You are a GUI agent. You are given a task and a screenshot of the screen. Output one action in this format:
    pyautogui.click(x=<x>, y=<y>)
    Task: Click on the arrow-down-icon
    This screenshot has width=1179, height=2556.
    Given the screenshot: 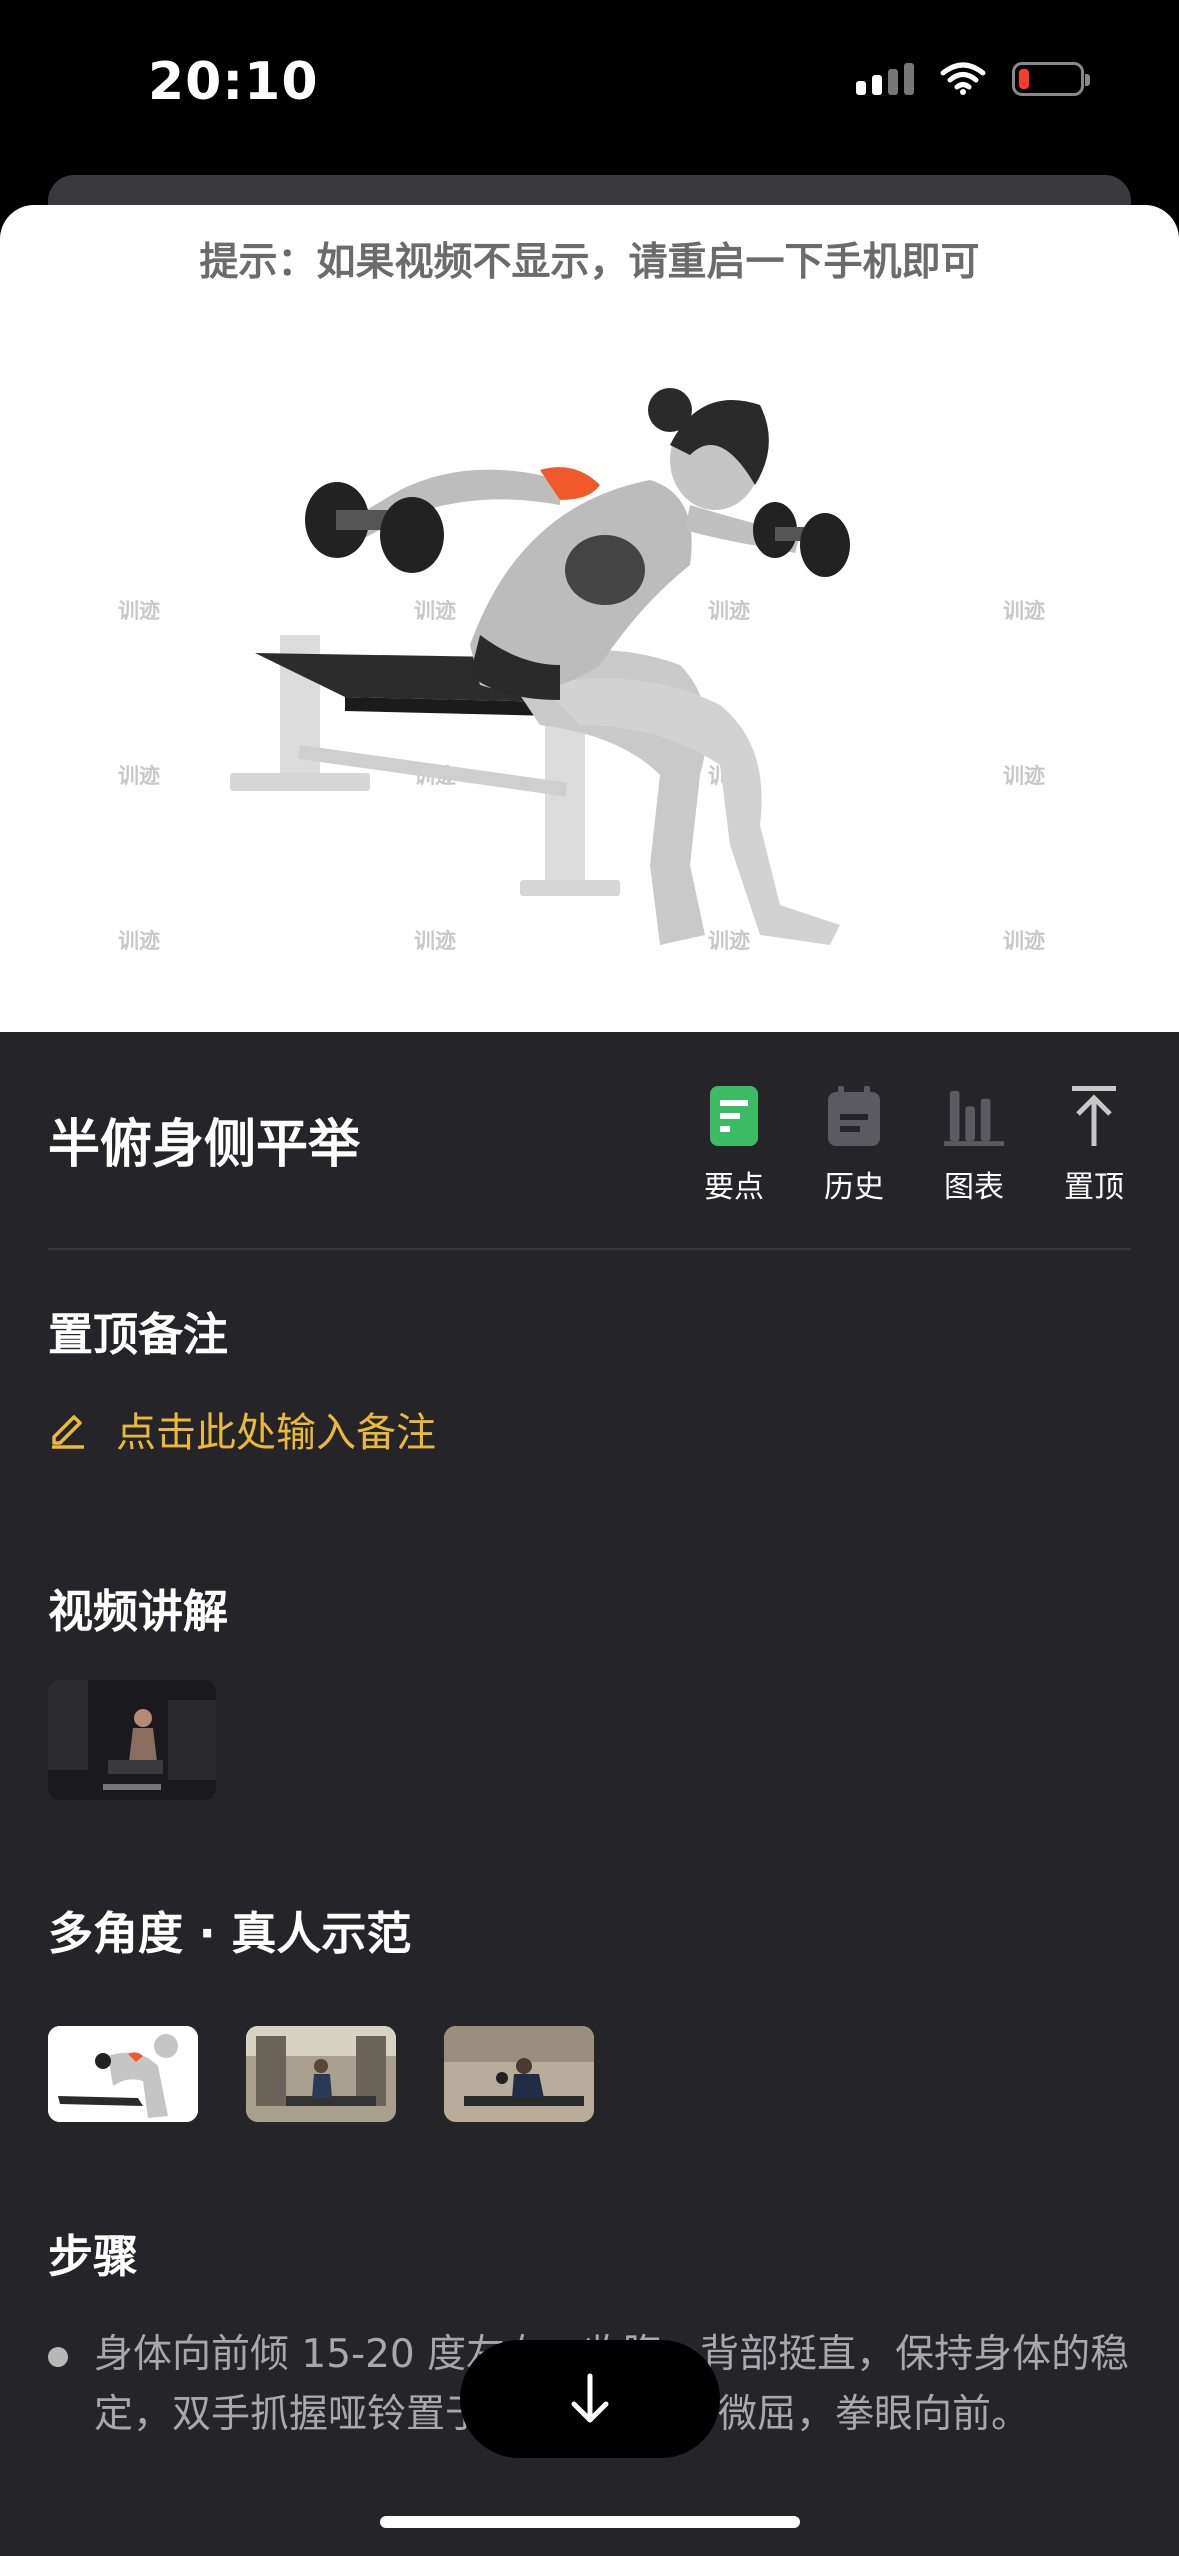 What is the action you would take?
    pyautogui.click(x=590, y=2398)
    